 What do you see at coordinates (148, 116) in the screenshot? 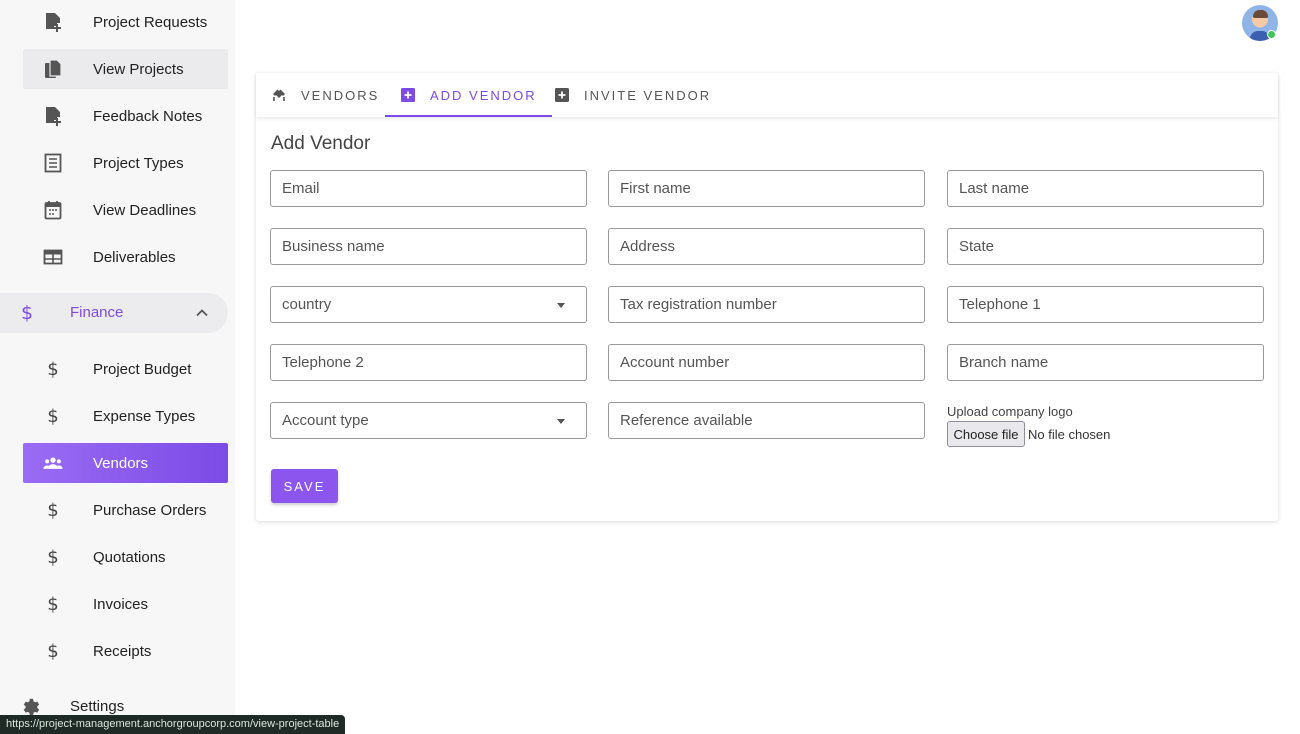
I see `sidebar-item-label: Feedback Notes` at bounding box center [148, 116].